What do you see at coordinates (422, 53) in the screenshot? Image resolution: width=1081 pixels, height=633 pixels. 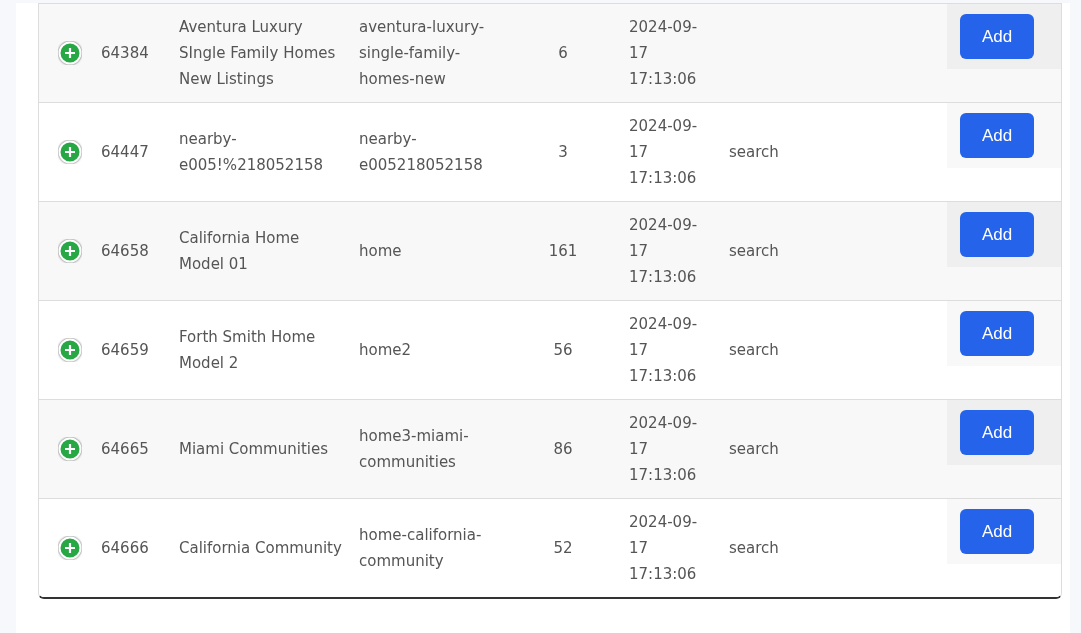 I see `slug-text: aventura-luxury-single-family-homes-new` at bounding box center [422, 53].